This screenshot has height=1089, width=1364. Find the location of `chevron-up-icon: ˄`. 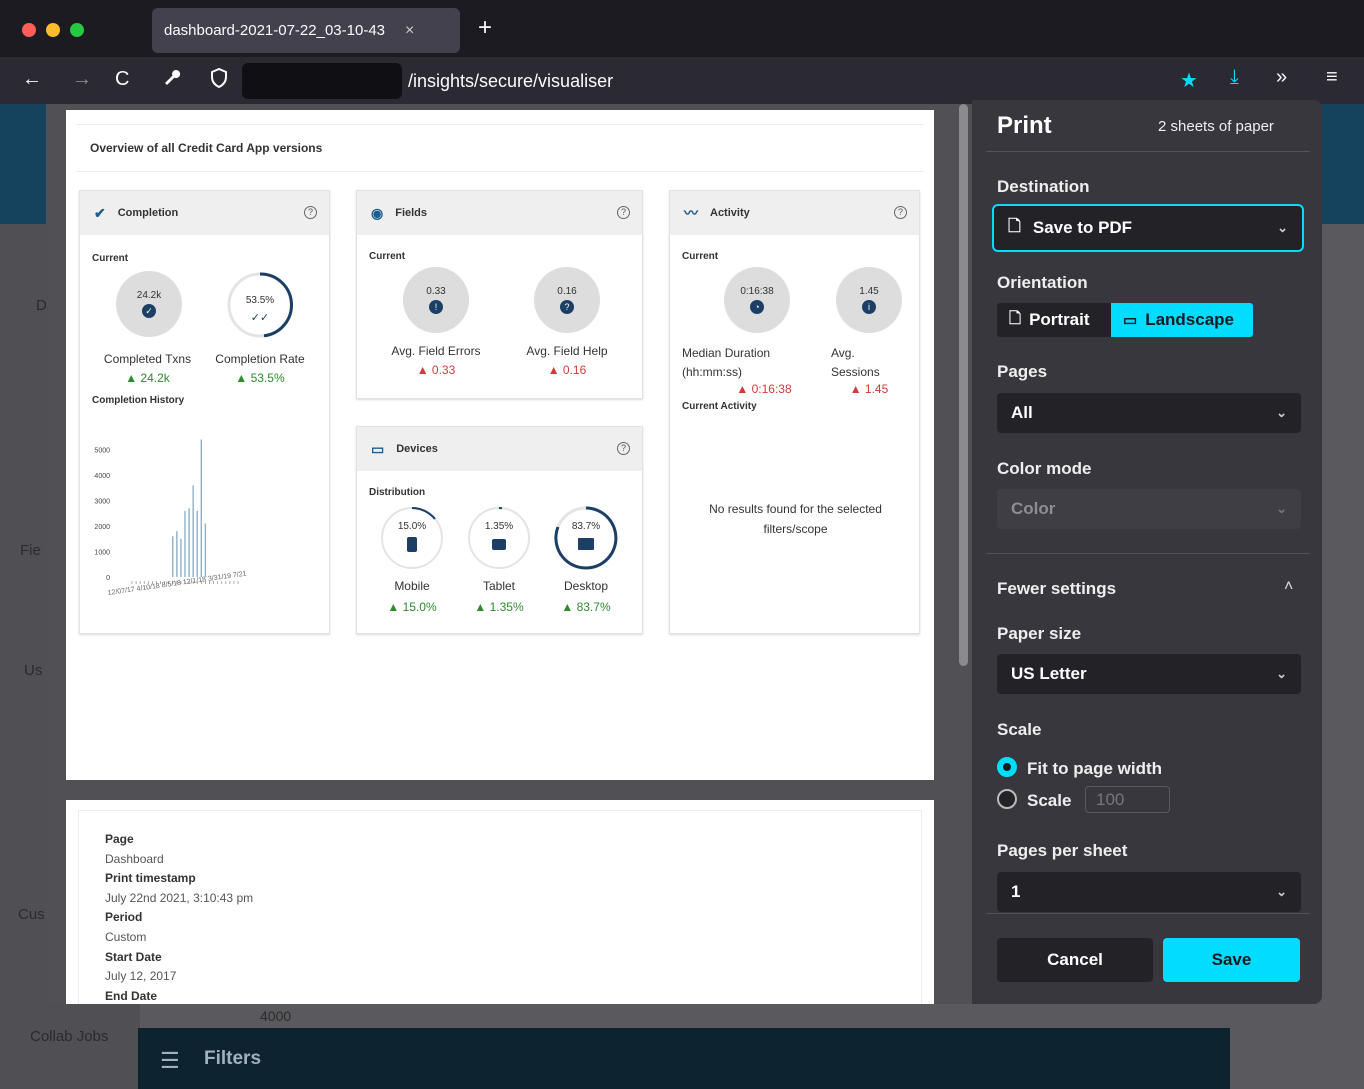

chevron-up-icon: ˄ is located at coordinates (1288, 587).